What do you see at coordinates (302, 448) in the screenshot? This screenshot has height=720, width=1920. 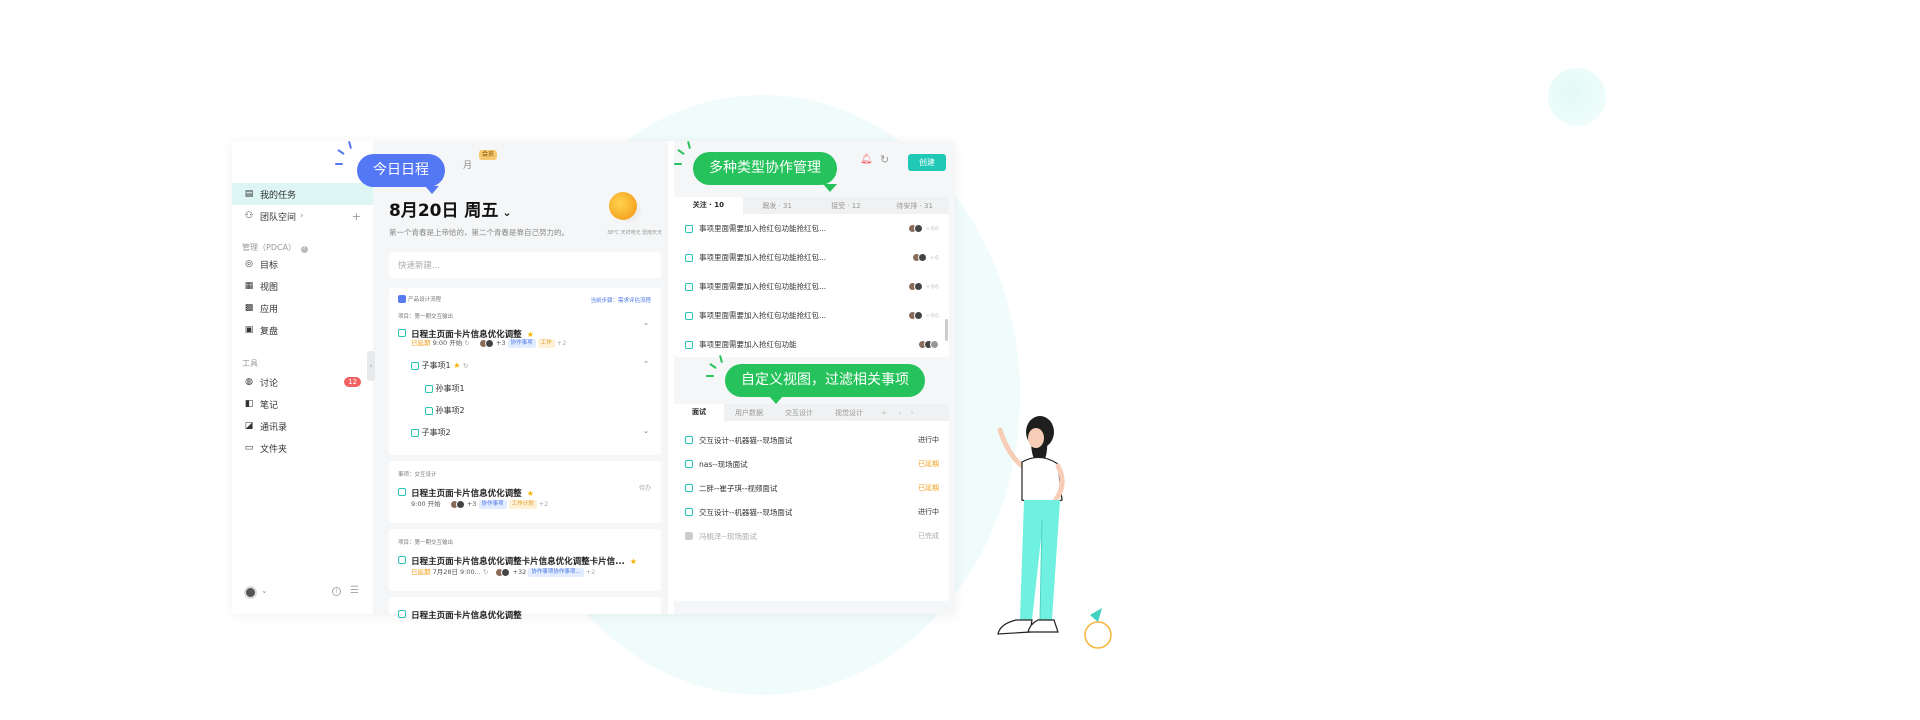 I see `sidebar-item-folder: ▭ 文件夹` at bounding box center [302, 448].